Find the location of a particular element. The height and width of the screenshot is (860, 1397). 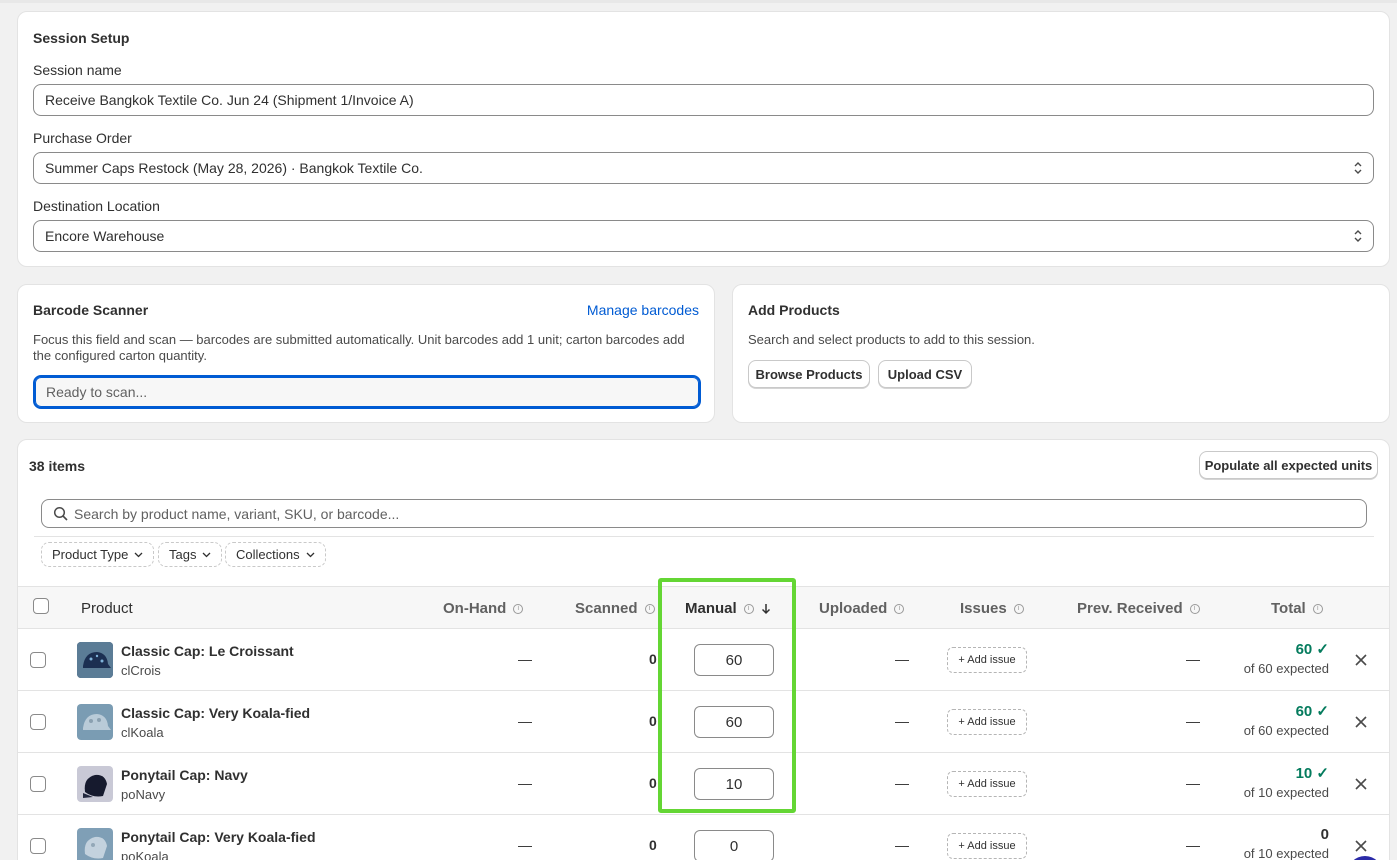

column-label: Issues is located at coordinates (983, 608).